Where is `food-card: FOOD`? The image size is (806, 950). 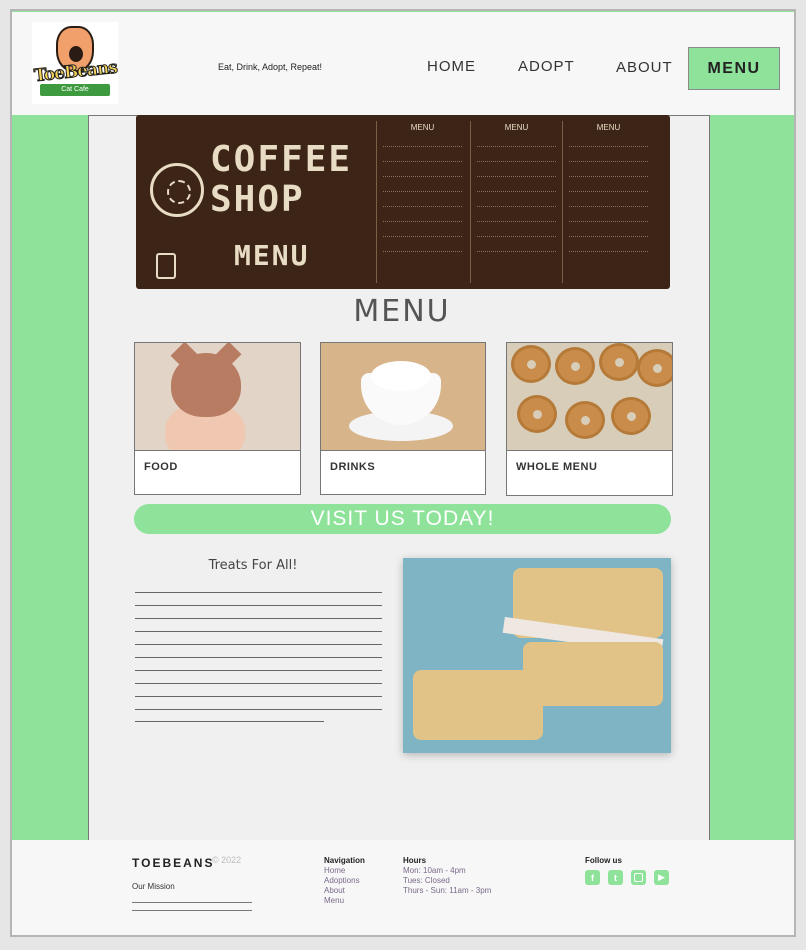
food-card: FOOD is located at coordinates (217, 418).